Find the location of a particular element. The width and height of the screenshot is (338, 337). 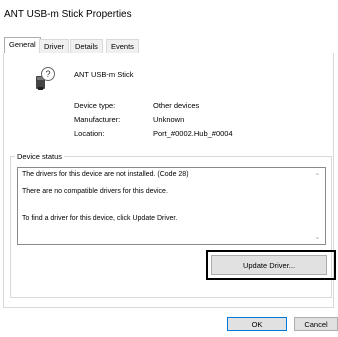

device-type-label: Device type: is located at coordinates (95, 105).